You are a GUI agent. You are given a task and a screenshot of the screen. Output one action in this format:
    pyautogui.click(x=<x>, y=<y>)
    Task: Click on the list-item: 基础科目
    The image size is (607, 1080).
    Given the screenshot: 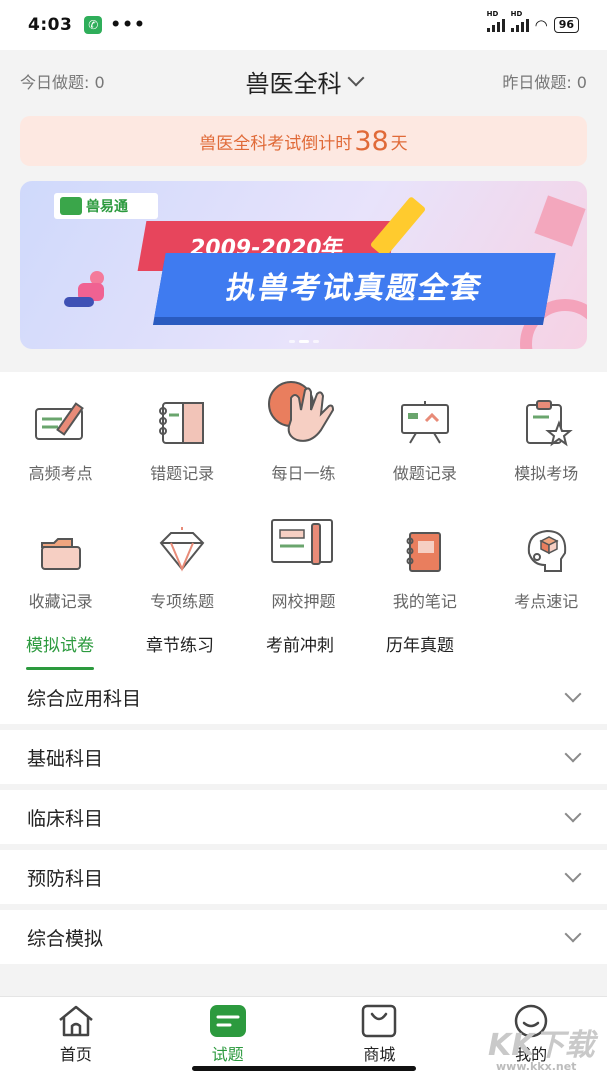 What is the action you would take?
    pyautogui.click(x=303, y=757)
    